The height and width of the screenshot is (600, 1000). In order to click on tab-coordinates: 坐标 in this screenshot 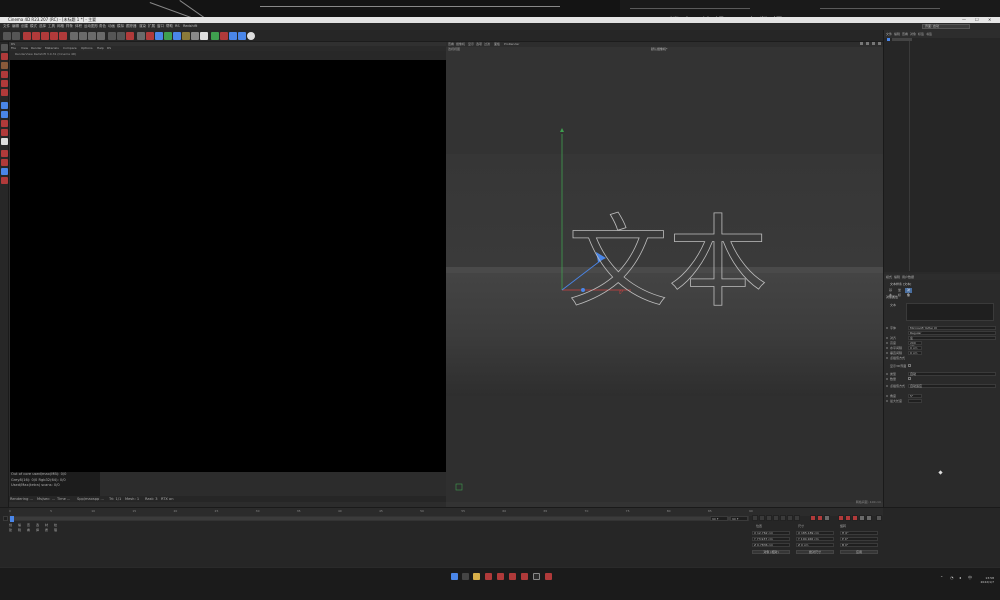, I will do `click(899, 292)`.